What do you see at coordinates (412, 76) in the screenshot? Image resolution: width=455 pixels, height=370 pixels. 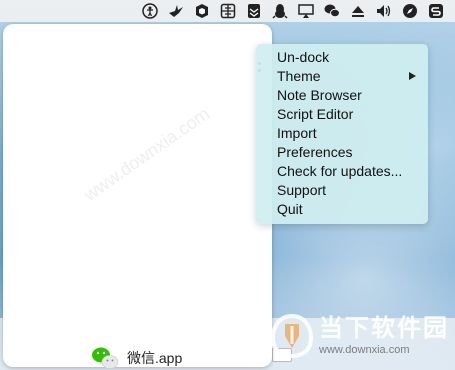 I see `submenu-arrow-icon` at bounding box center [412, 76].